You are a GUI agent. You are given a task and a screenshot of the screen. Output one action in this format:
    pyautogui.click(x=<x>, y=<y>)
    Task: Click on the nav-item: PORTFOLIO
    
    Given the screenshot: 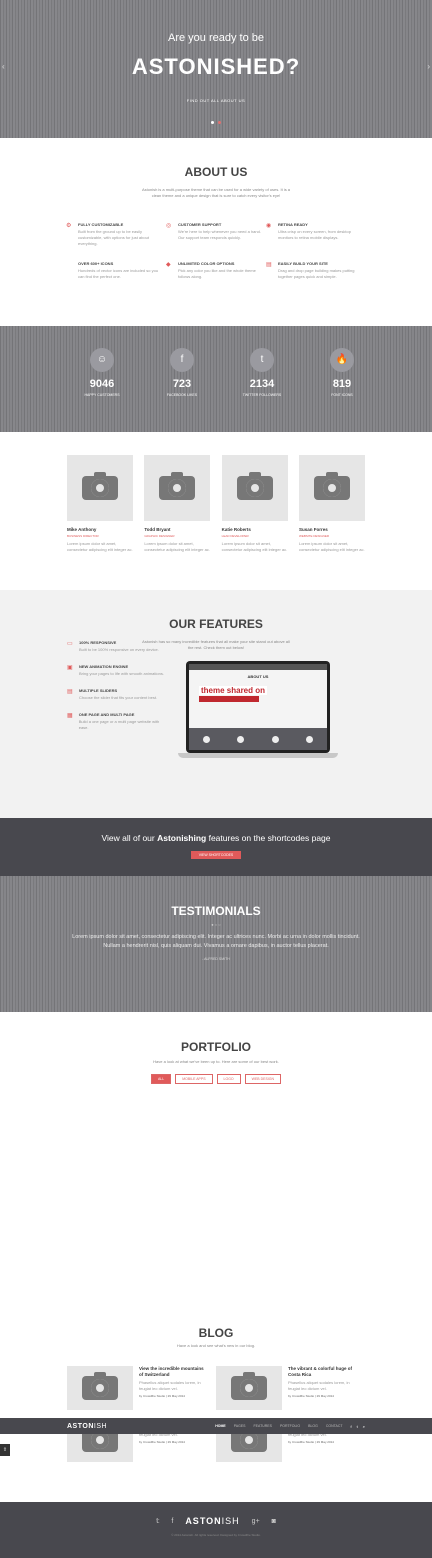 What is the action you would take?
    pyautogui.click(x=290, y=1426)
    